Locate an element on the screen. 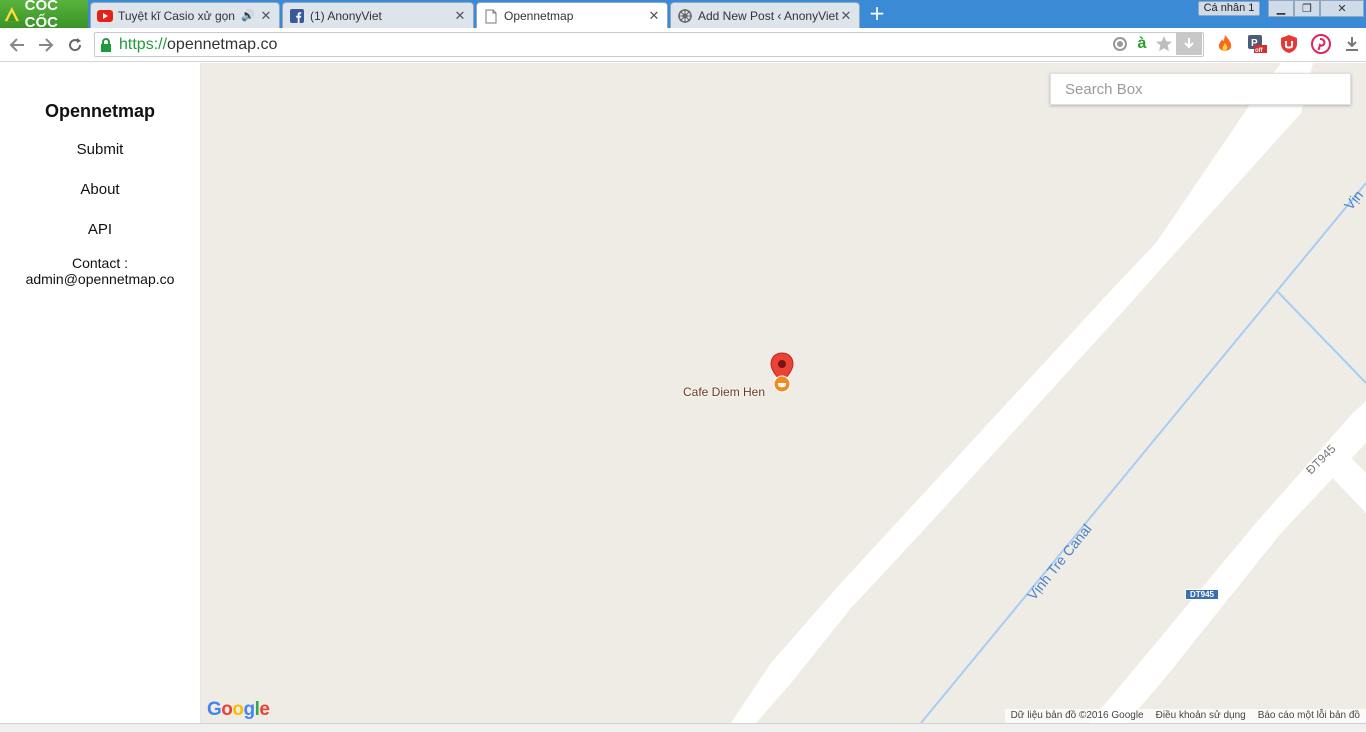 The width and height of the screenshot is (1366, 732). report-error-link: Báo cáo một lỗi bản đồ is located at coordinates (1309, 716).